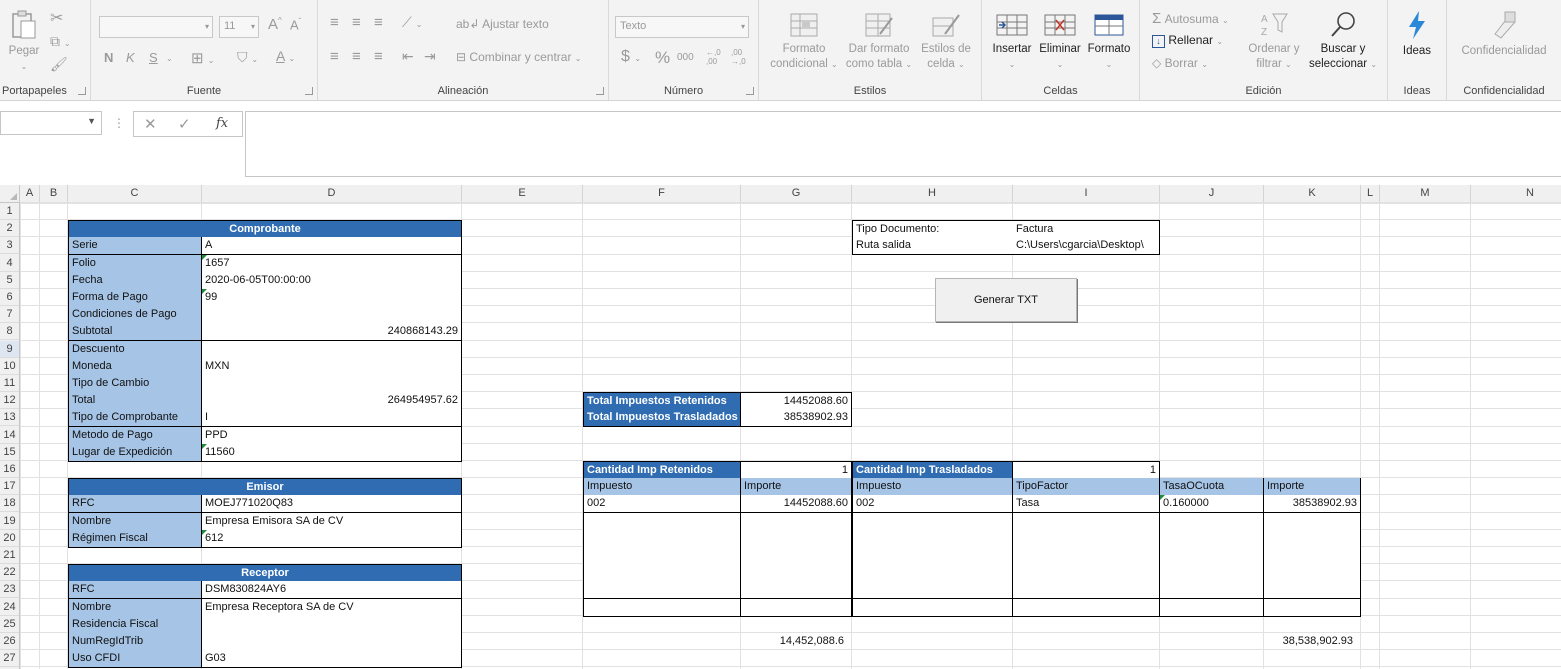 This screenshot has width=1561, height=669. Describe the element at coordinates (9, 400) in the screenshot. I see `row-header-12: 12` at that location.